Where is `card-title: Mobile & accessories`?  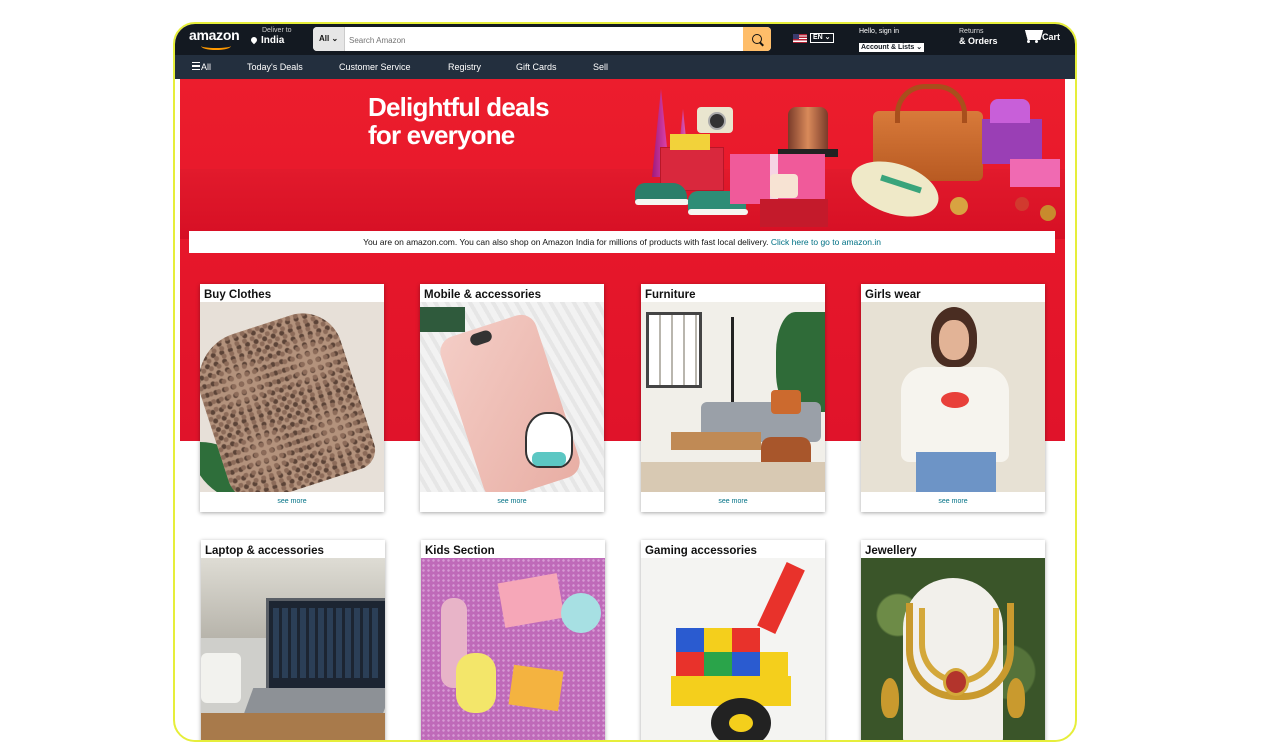
card-title: Mobile & accessories is located at coordinates (482, 295).